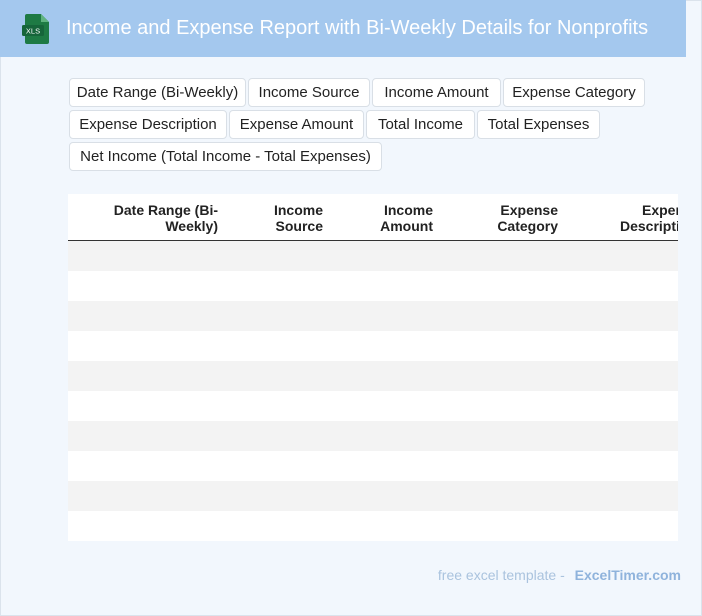  Describe the element at coordinates (165, 218) in the screenshot. I see `column-header-date-range: Date Range (Bi- Weekly)` at that location.